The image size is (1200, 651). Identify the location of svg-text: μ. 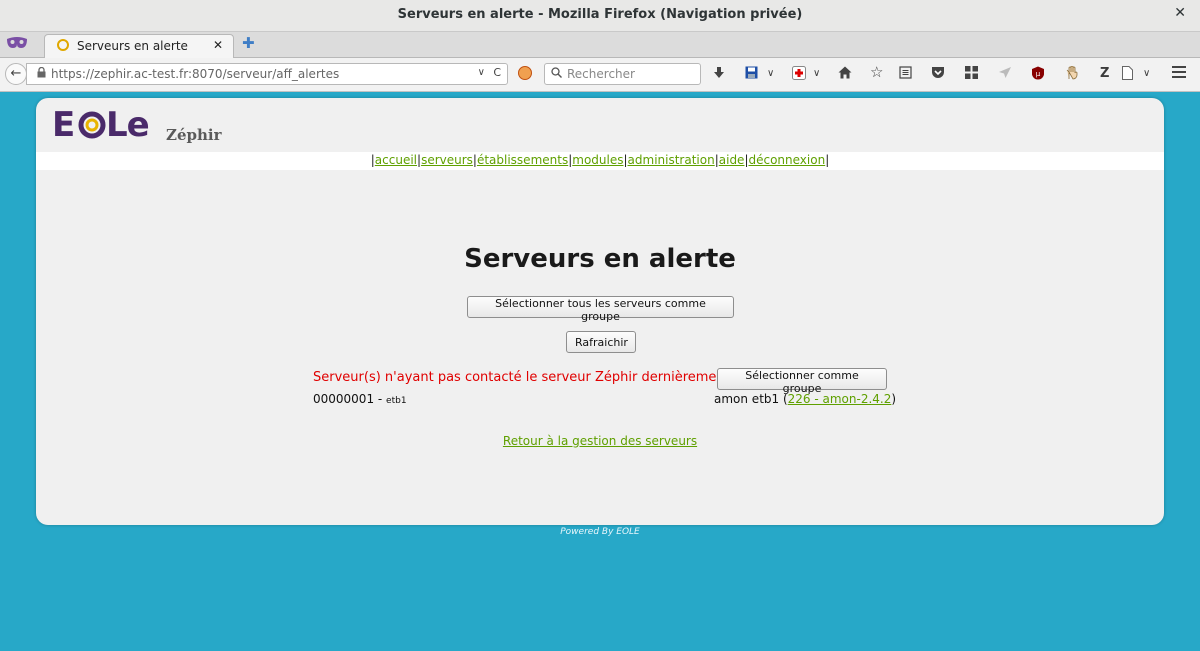
(1038, 74).